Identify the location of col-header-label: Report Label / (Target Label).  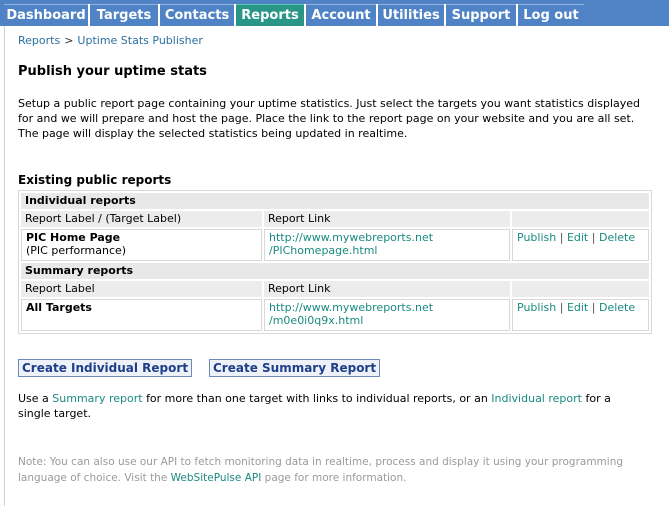
(141, 219).